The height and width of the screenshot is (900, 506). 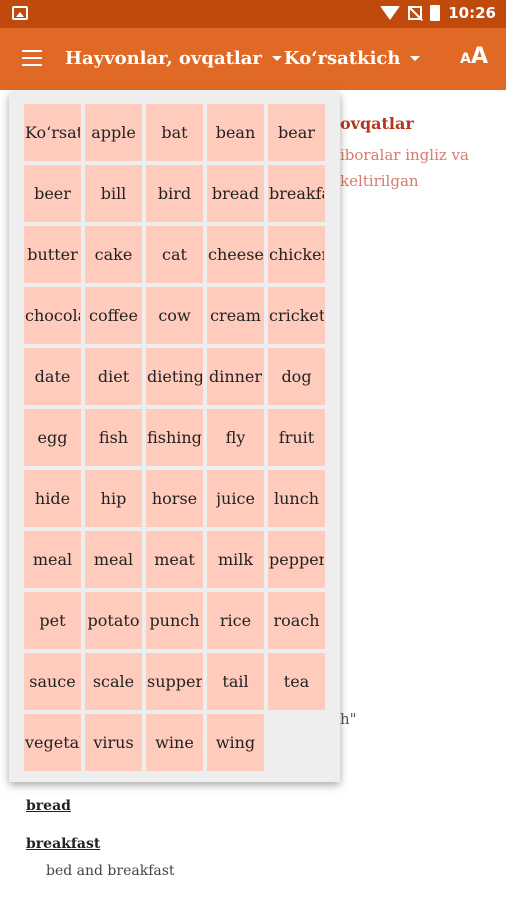 What do you see at coordinates (296, 193) in the screenshot?
I see `index-cell: breakfast` at bounding box center [296, 193].